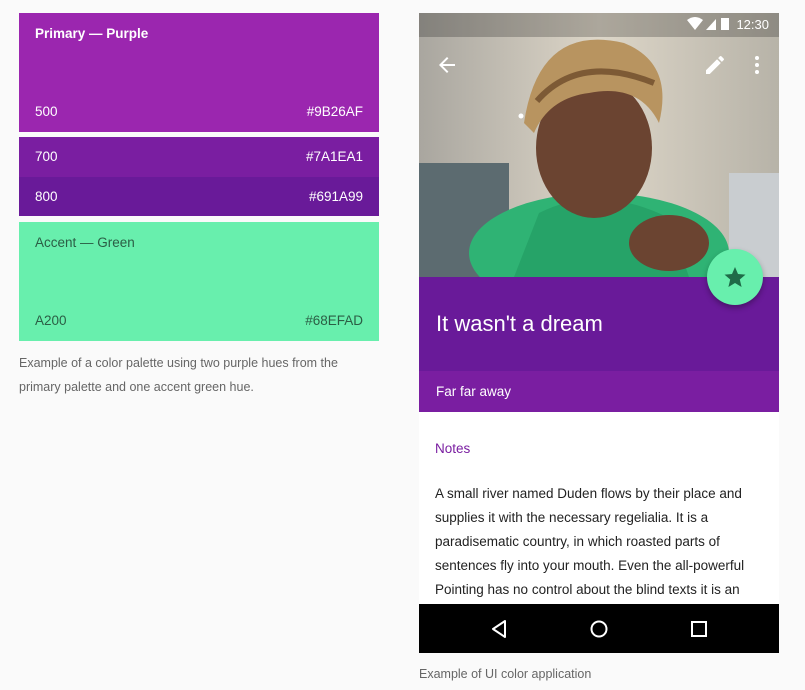 The image size is (805, 690). I want to click on edit-pencil-icon, so click(715, 65).